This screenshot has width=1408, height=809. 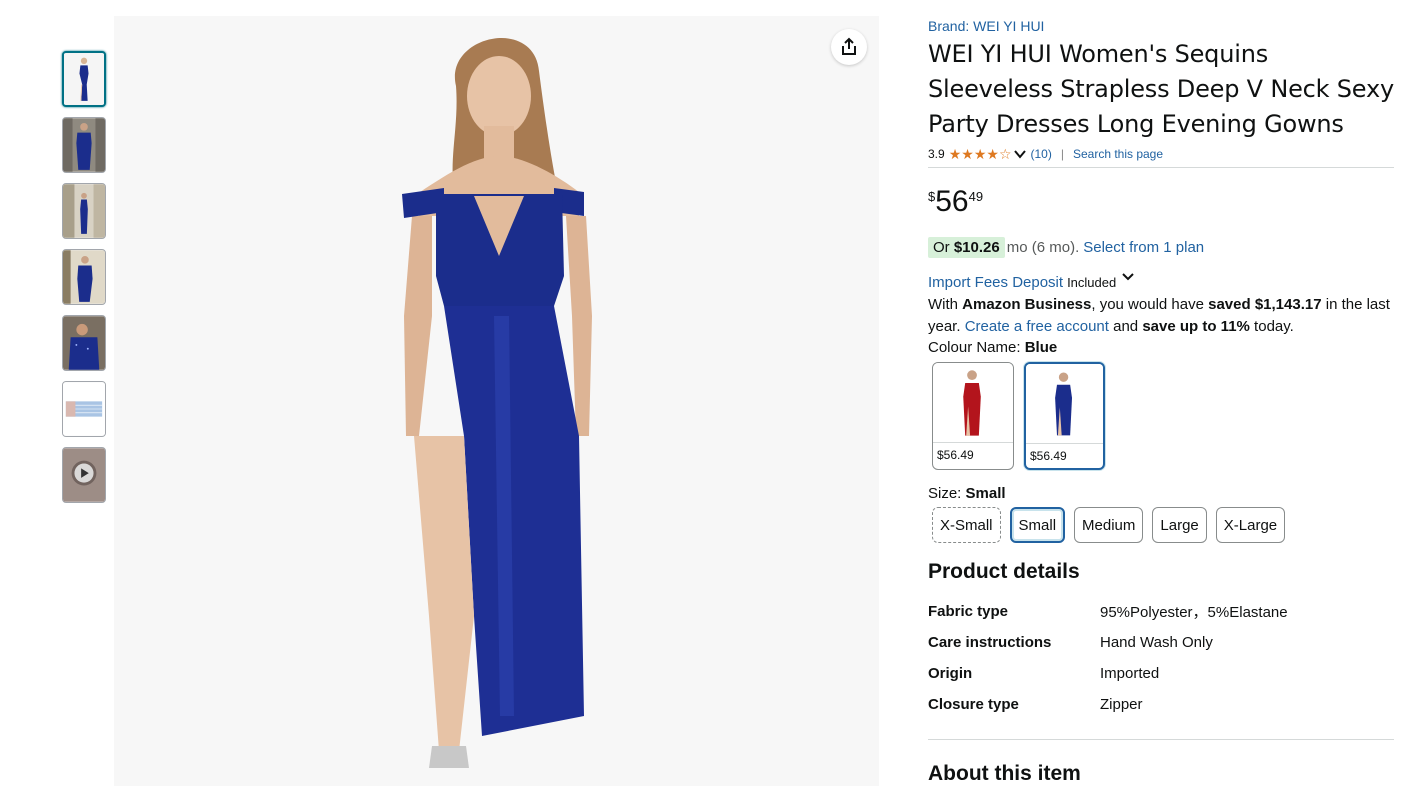 What do you see at coordinates (1194, 612) in the screenshot?
I see `detail-value: 95%Polyester，5%Elastane` at bounding box center [1194, 612].